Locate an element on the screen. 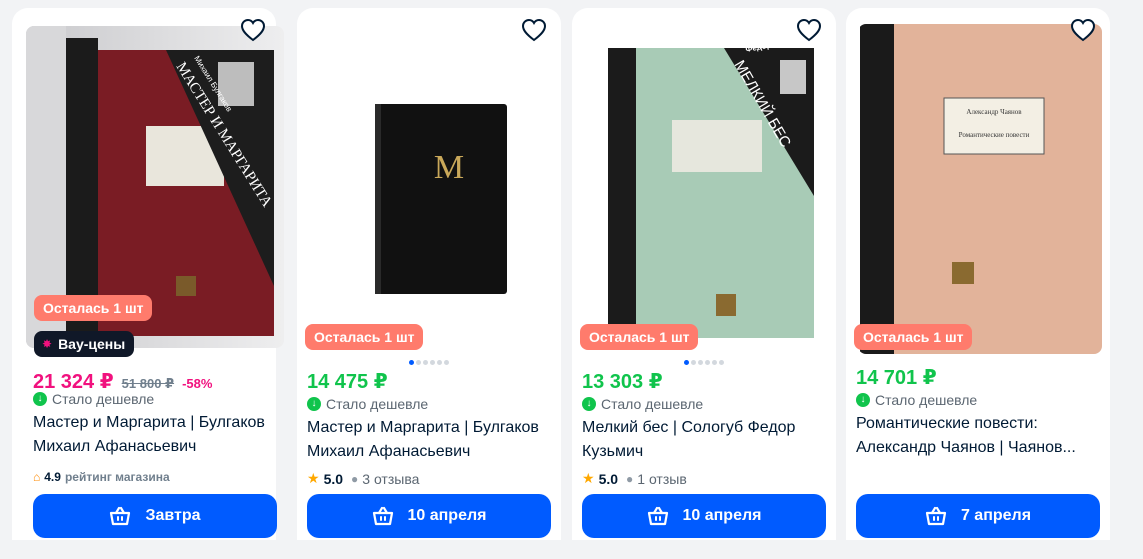  book-cover-image: М is located at coordinates (441, 199).